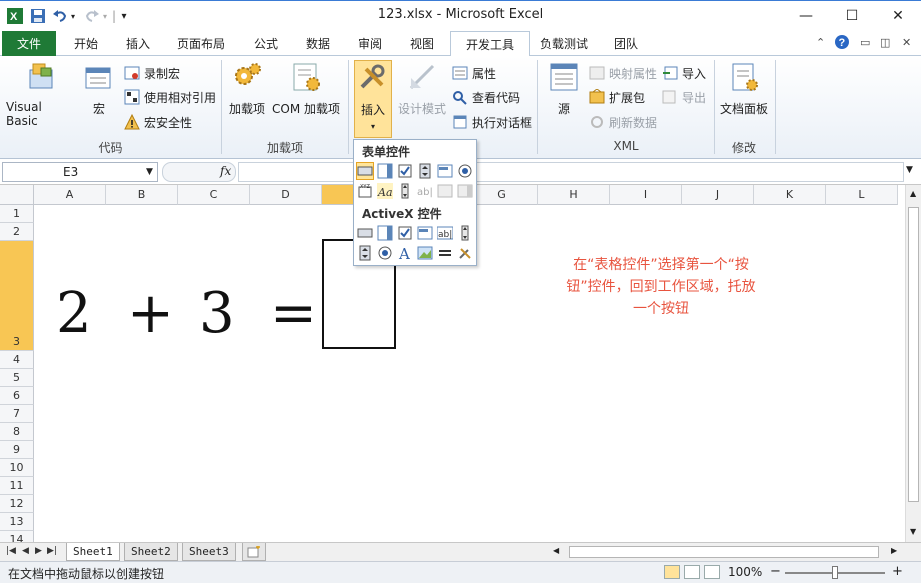 This screenshot has height=583, width=921. Describe the element at coordinates (149, 172) in the screenshot. I see `name-box-dropdown-icon: ▼` at that location.